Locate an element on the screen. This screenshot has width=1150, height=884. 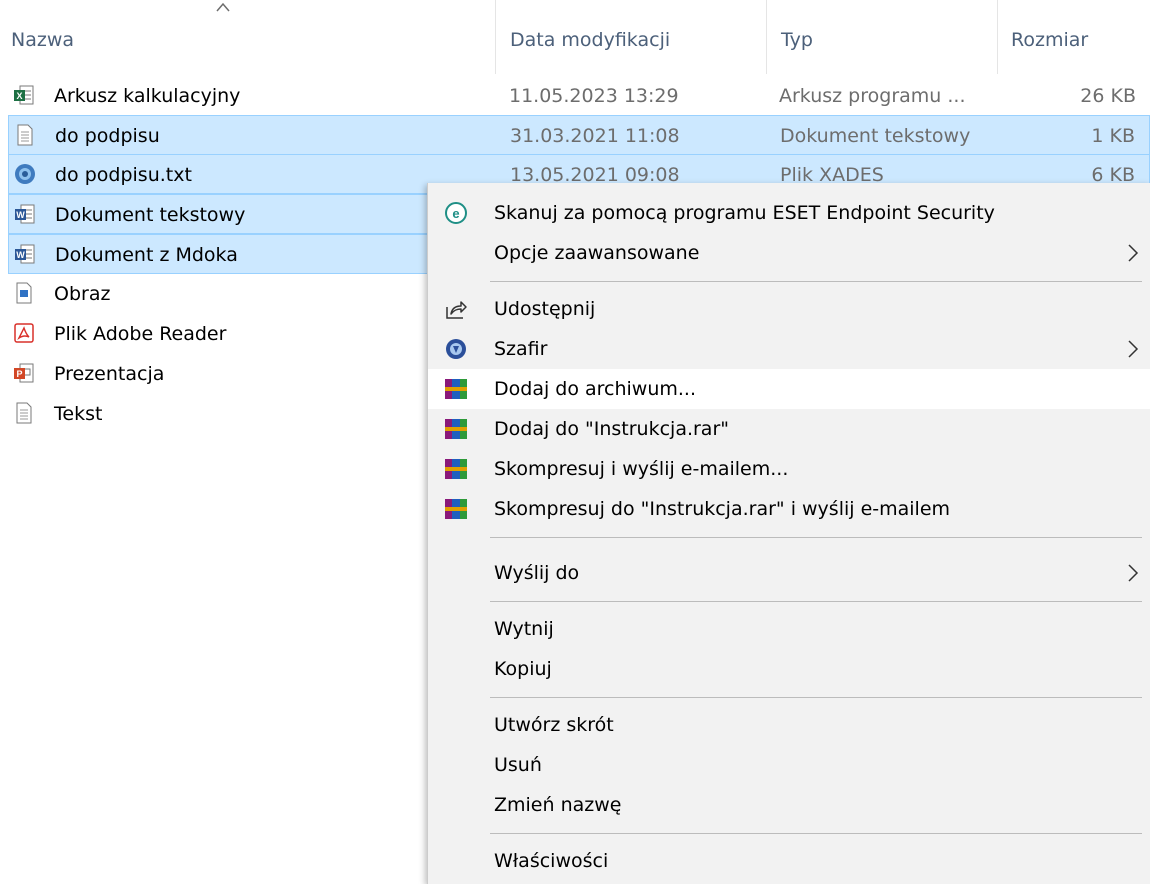
column-date-label: Data modyfikacji is located at coordinates (590, 40).